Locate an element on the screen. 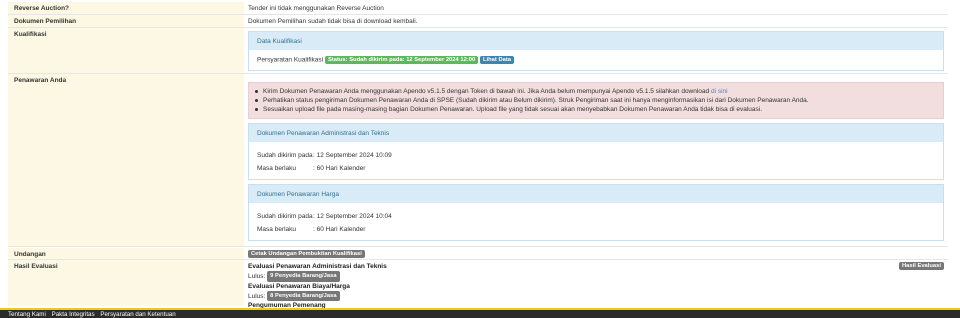  row-value: Cetak Undangan Pembuktian Kualifikasi is located at coordinates (596, 253).